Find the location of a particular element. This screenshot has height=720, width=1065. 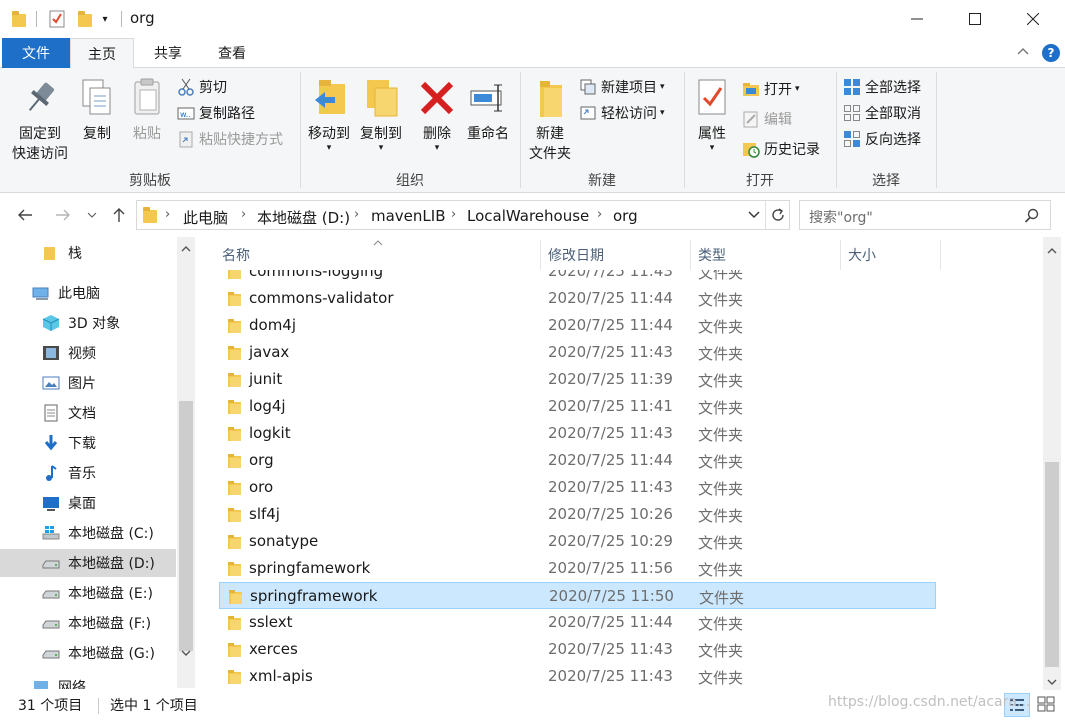

select-all-button: 全部选择 is located at coordinates (882, 87).